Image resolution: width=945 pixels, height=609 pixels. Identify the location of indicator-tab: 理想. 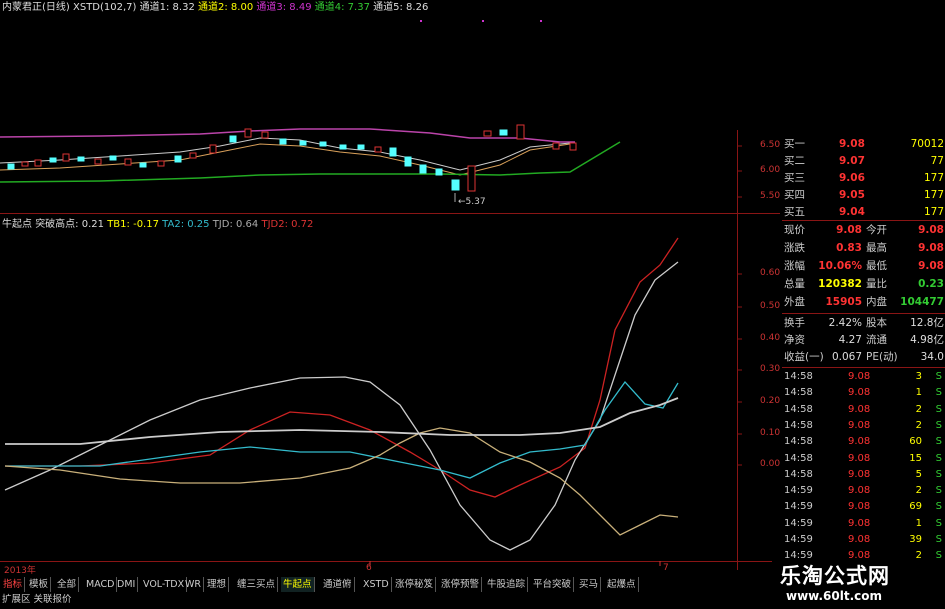
(217, 584).